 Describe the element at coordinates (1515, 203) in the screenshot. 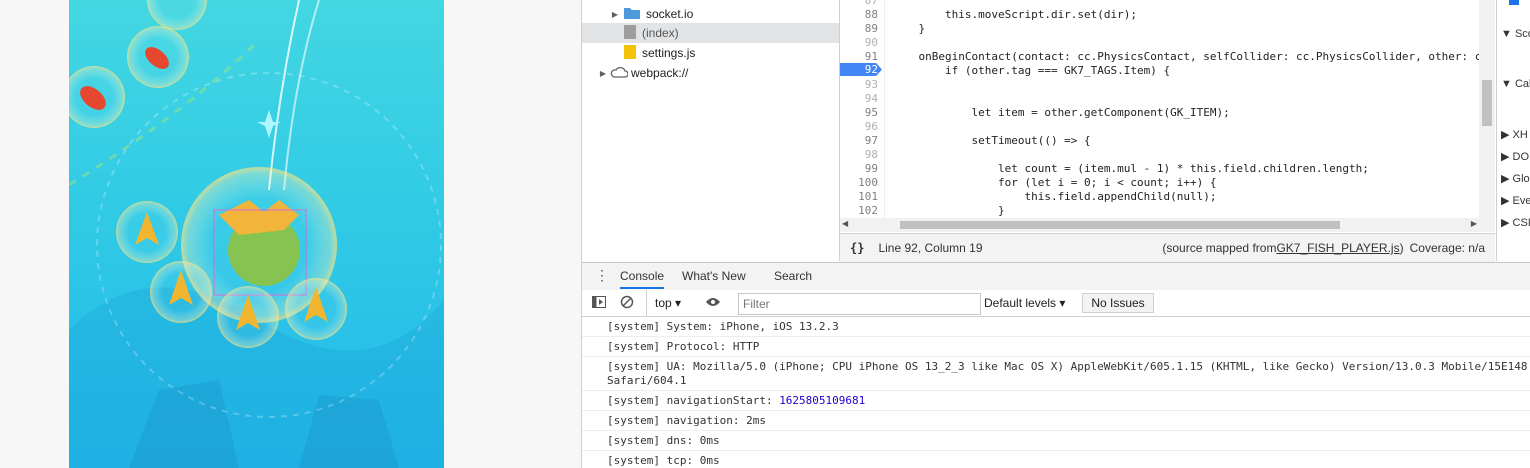

I see `section-event-listeners: ▶ Eve` at that location.